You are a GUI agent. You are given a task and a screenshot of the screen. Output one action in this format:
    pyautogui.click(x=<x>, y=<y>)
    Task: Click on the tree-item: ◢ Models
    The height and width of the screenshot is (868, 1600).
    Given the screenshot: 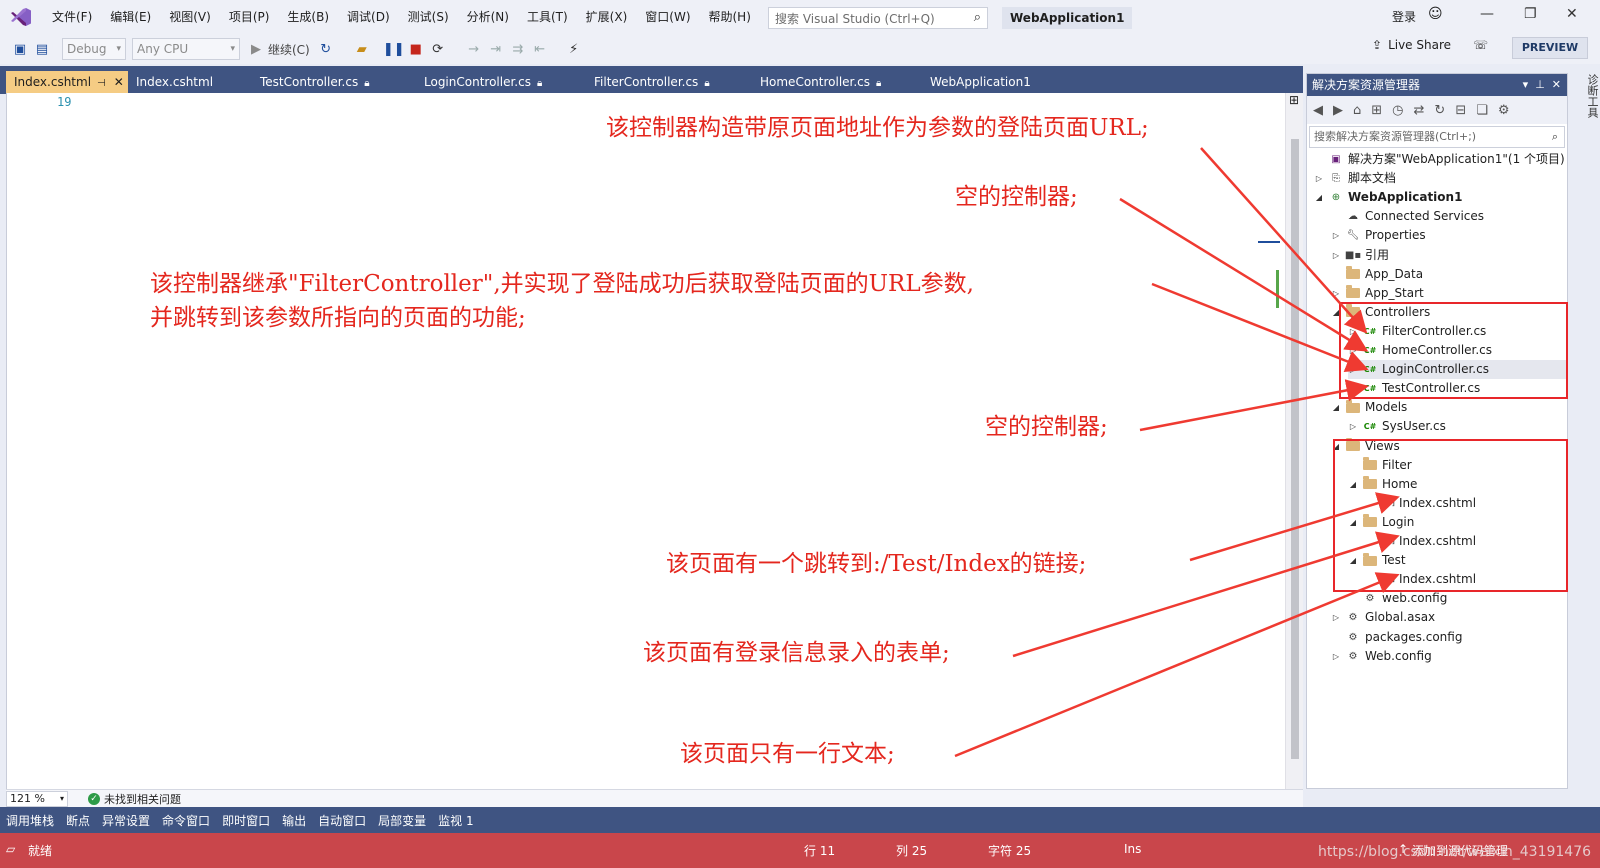 What is the action you would take?
    pyautogui.click(x=1369, y=407)
    